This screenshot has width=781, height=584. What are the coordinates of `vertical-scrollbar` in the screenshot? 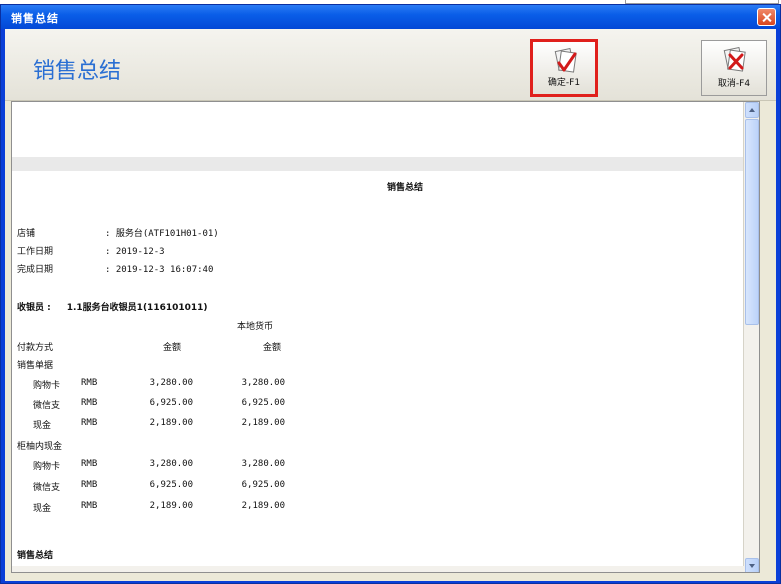 It's located at (751, 337).